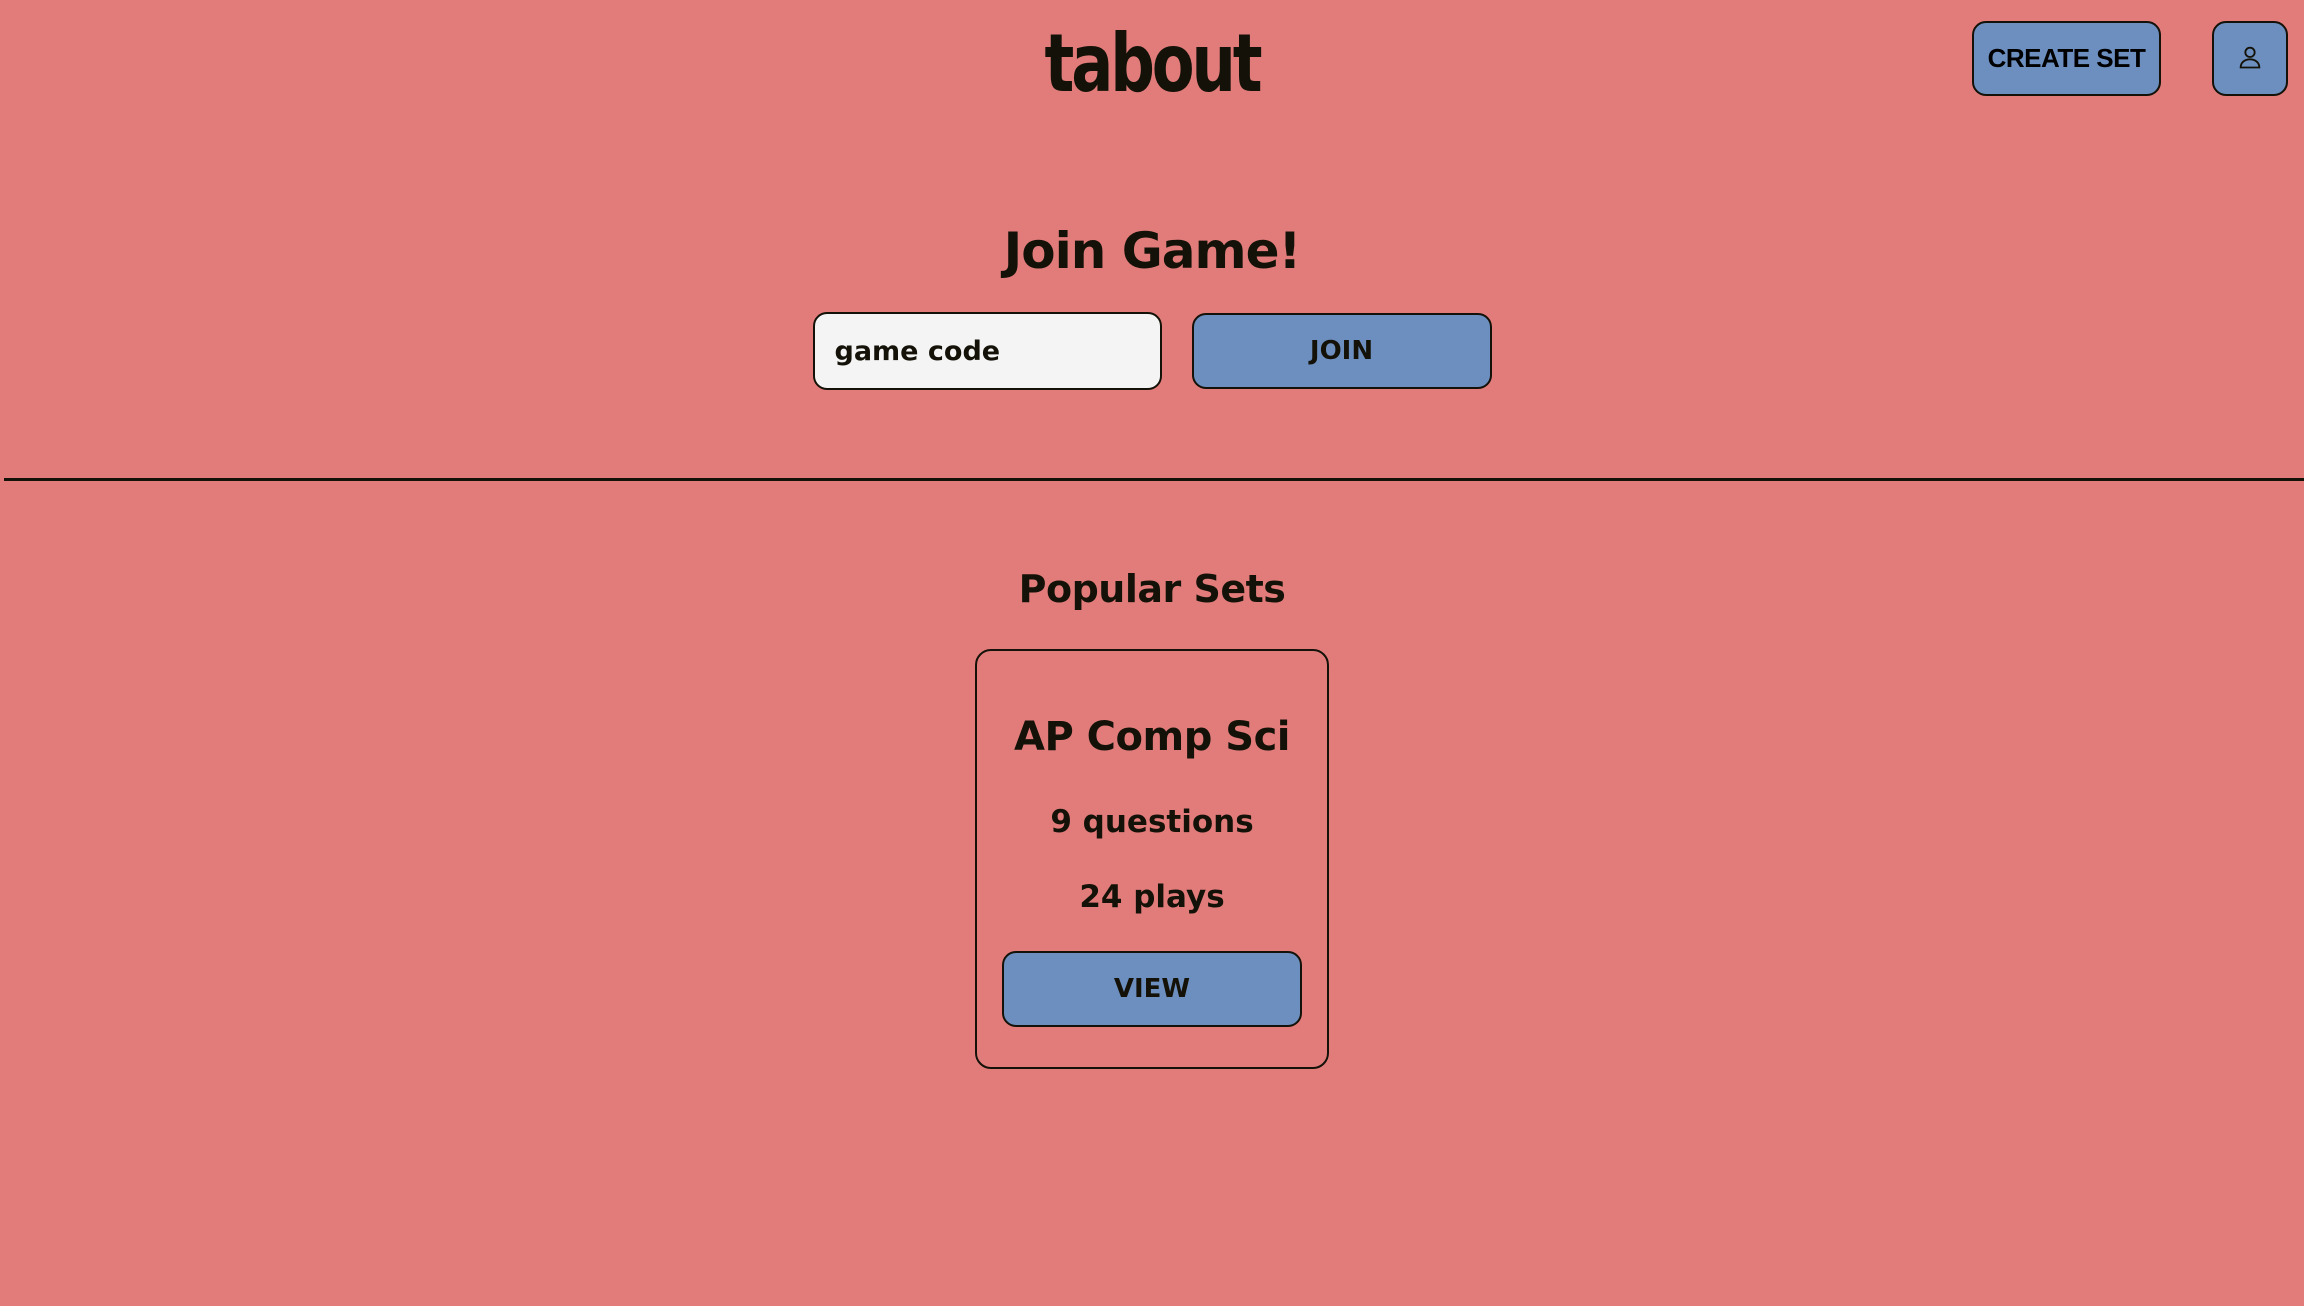 This screenshot has height=1306, width=2304. What do you see at coordinates (1152, 822) in the screenshot?
I see `set-question-count: 9 questions` at bounding box center [1152, 822].